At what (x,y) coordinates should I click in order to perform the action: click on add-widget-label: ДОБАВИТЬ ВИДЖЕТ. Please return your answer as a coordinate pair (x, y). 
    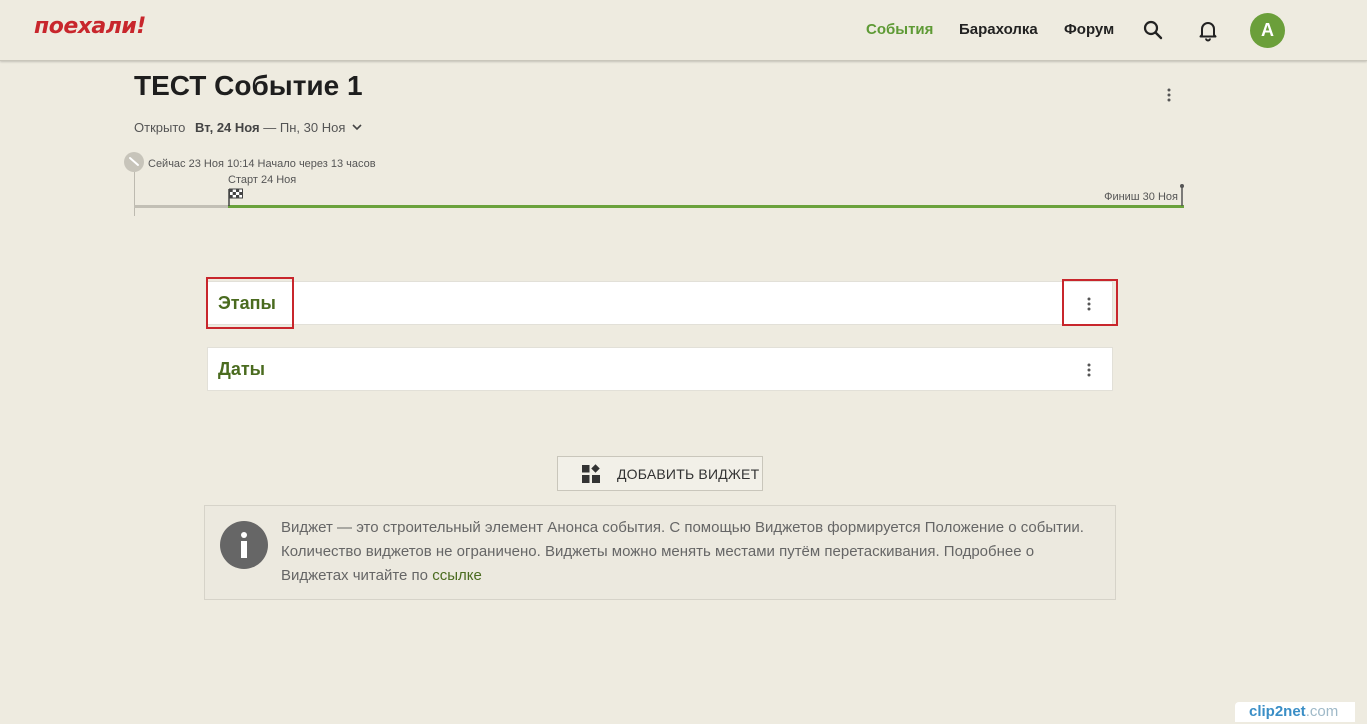
    Looking at the image, I should click on (688, 473).